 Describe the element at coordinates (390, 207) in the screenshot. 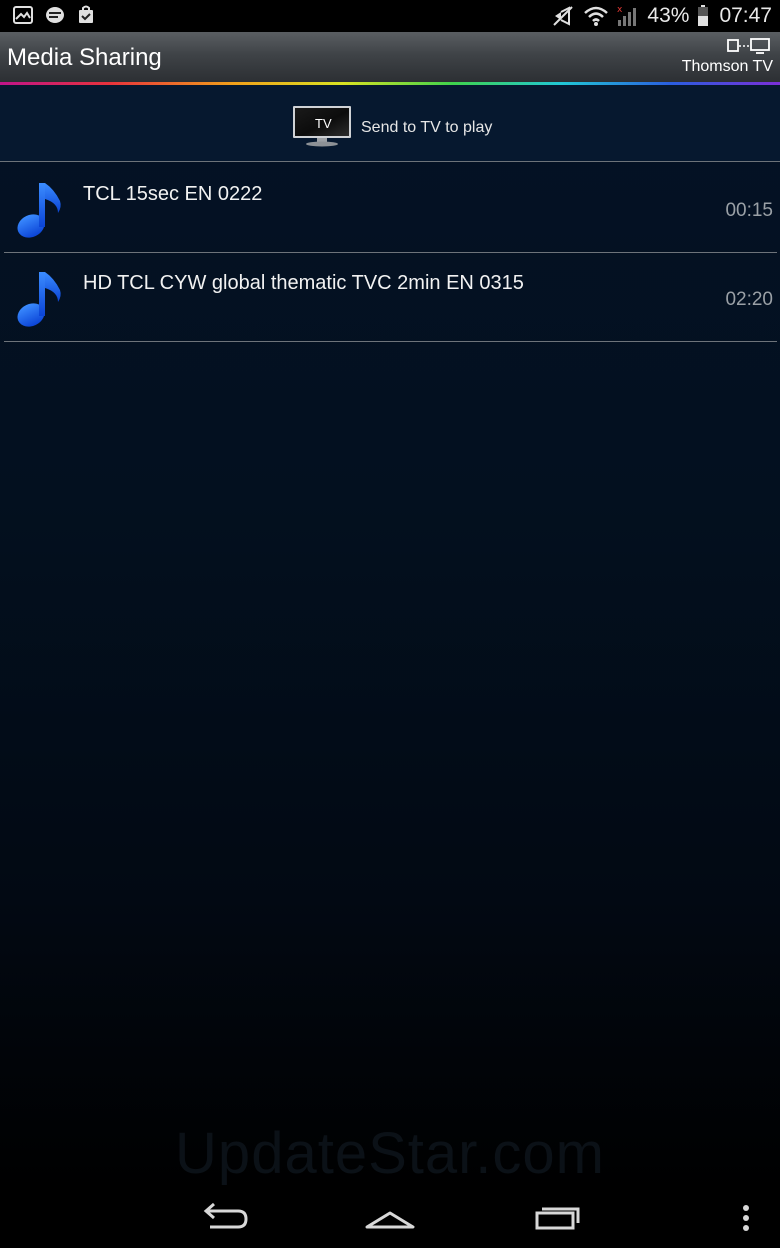

I see `list-item: TCL 15sec EN 0222 00:15` at that location.